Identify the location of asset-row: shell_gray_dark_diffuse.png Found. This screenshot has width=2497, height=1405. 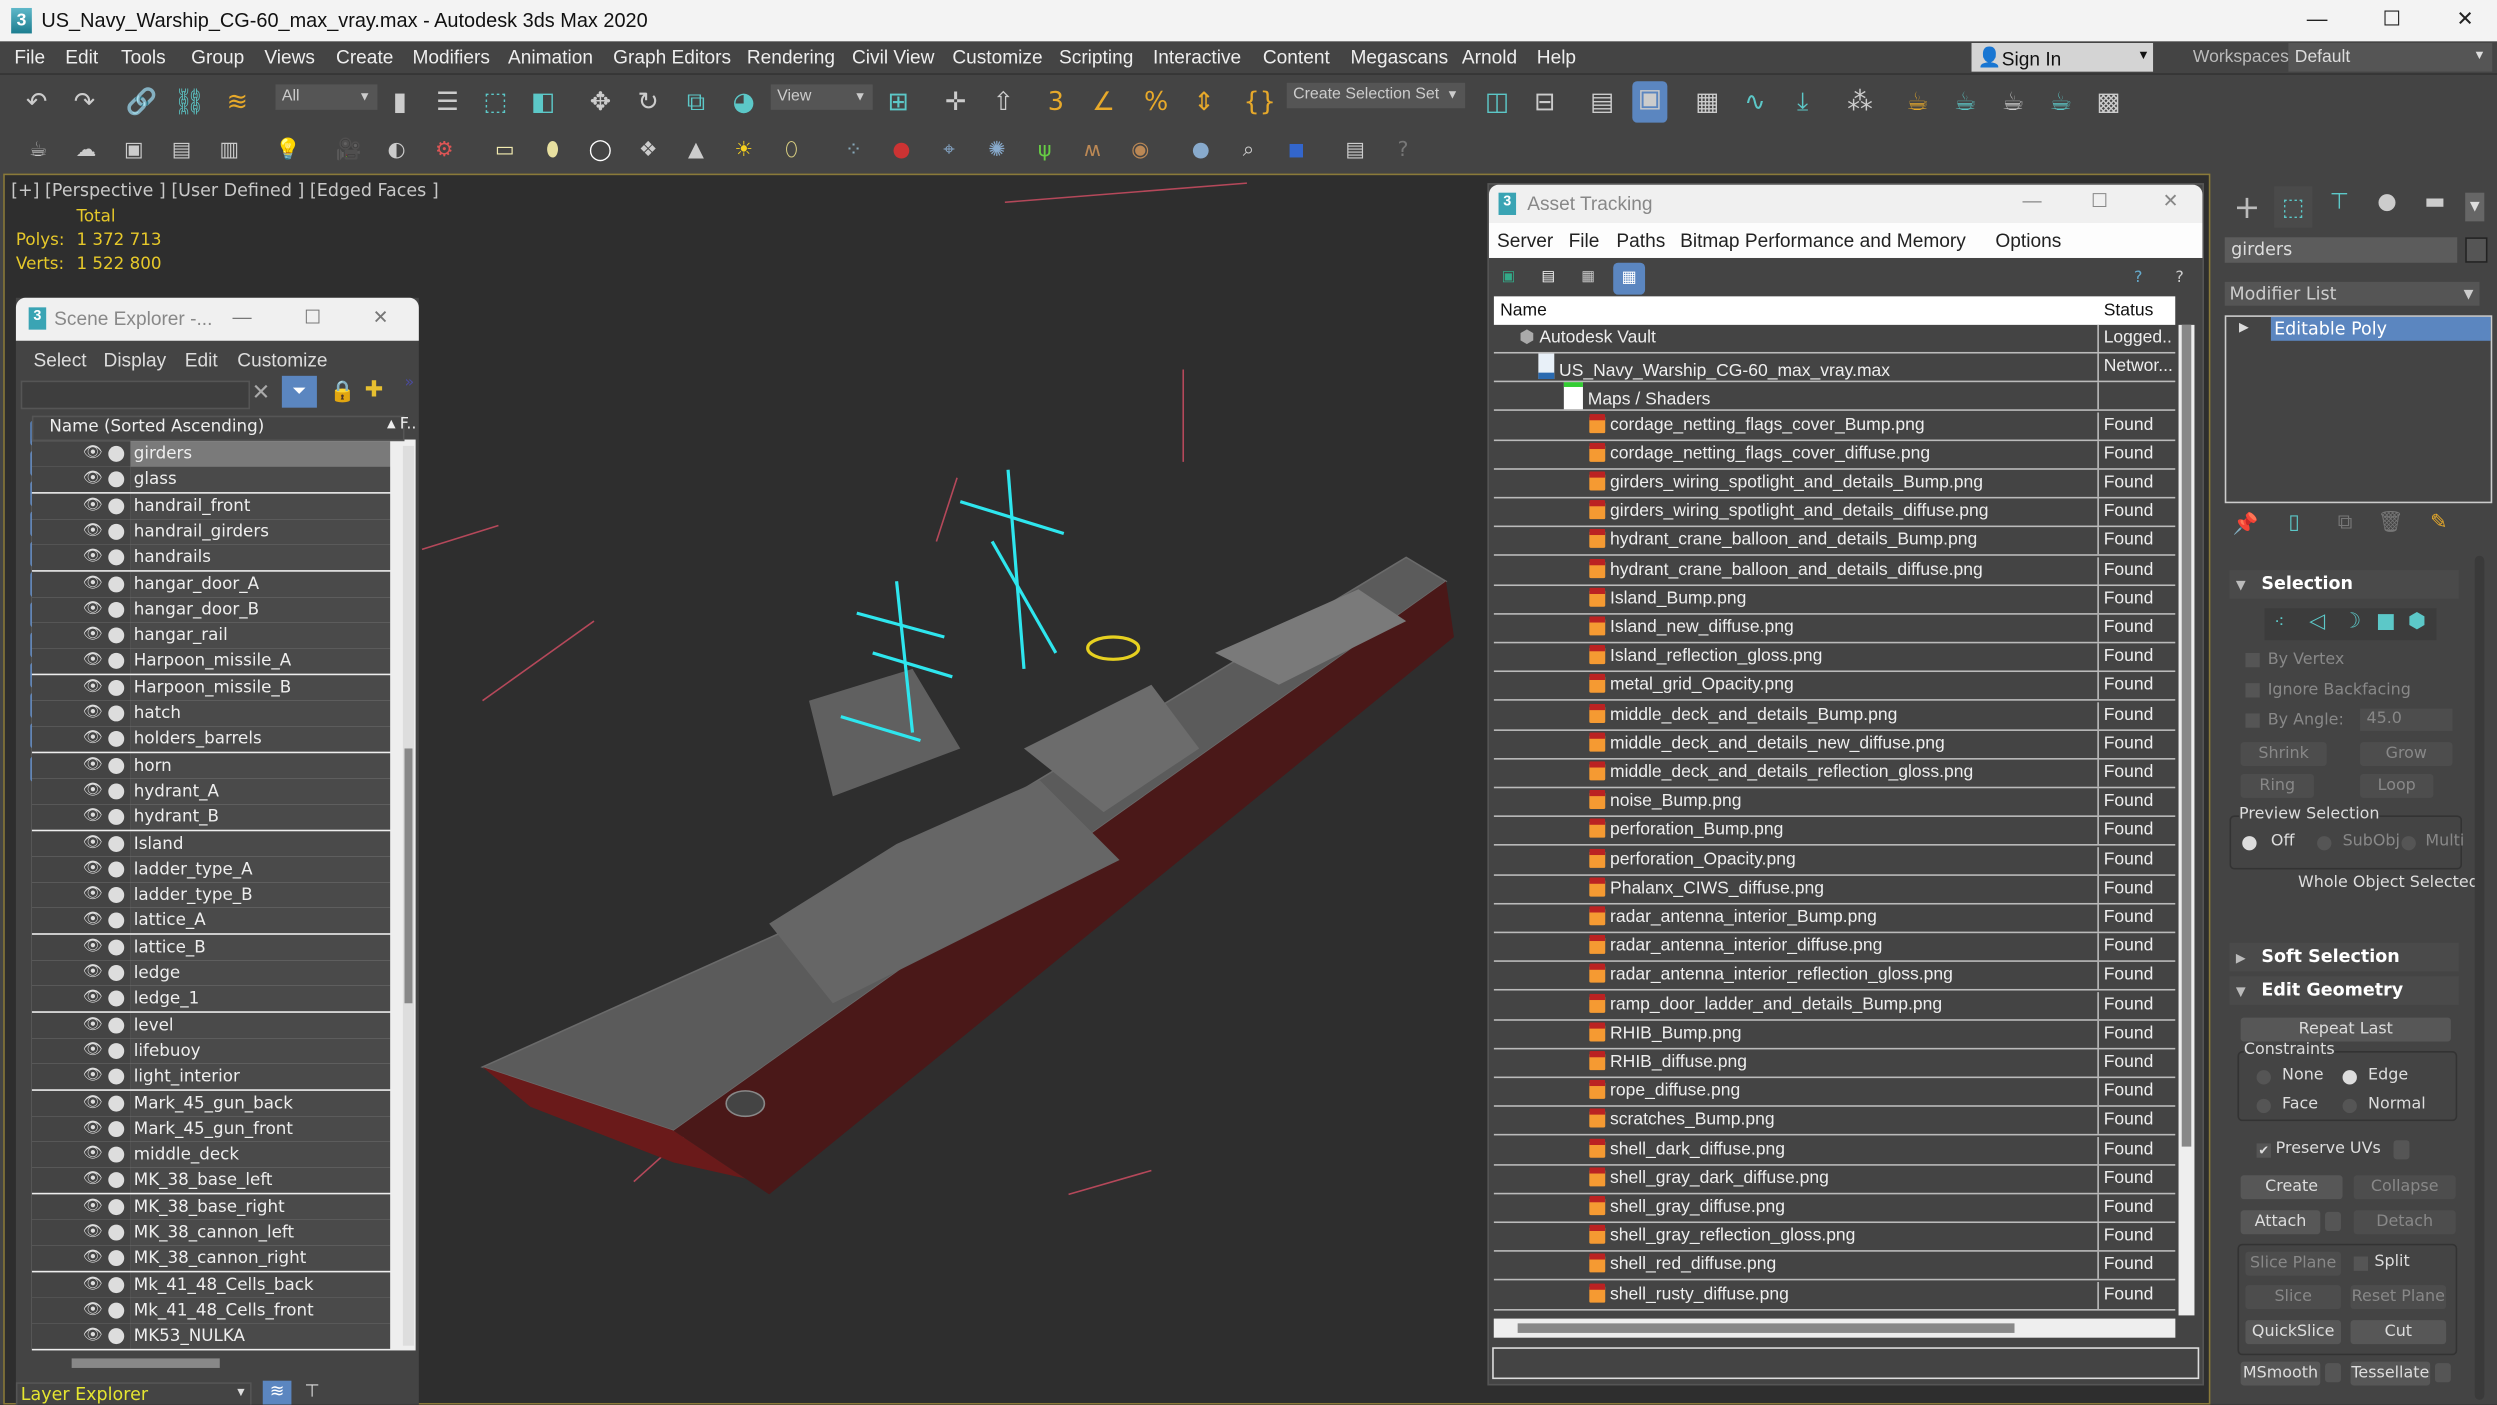
(1834, 1180).